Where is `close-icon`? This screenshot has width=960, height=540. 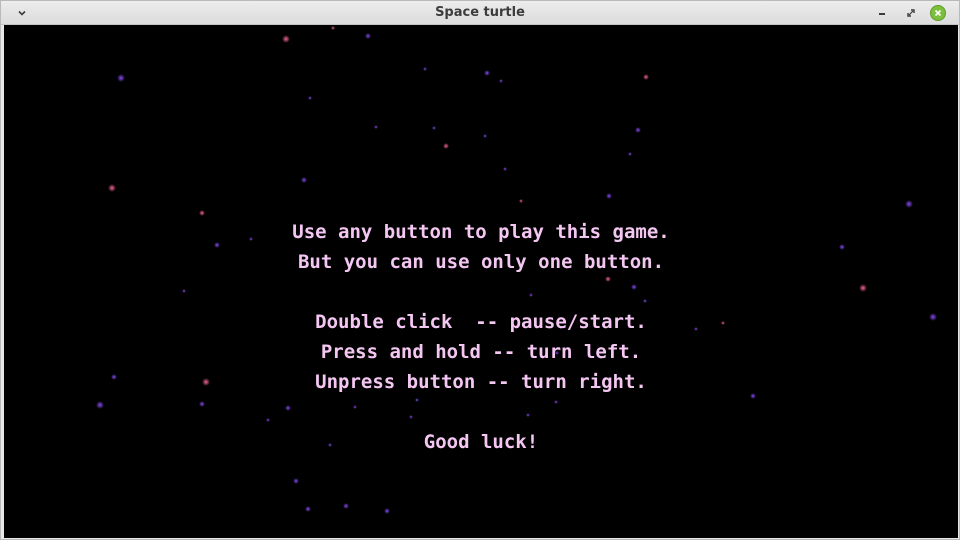 close-icon is located at coordinates (938, 13).